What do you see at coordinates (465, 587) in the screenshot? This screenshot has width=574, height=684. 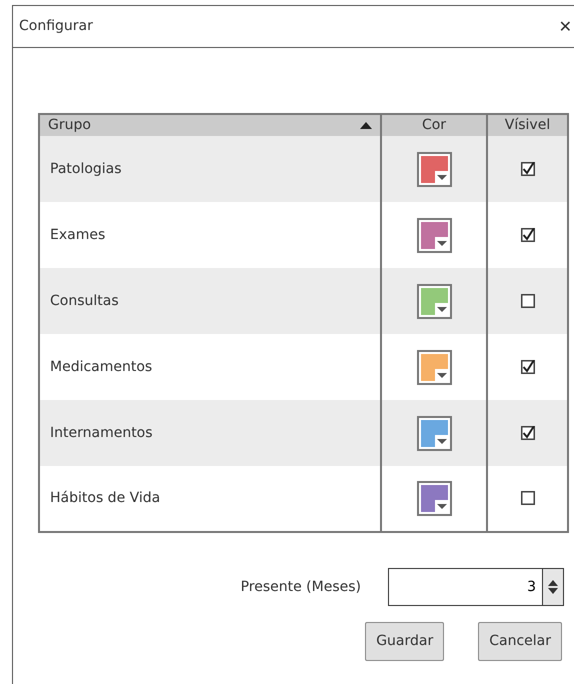 I see `number-field: 3` at bounding box center [465, 587].